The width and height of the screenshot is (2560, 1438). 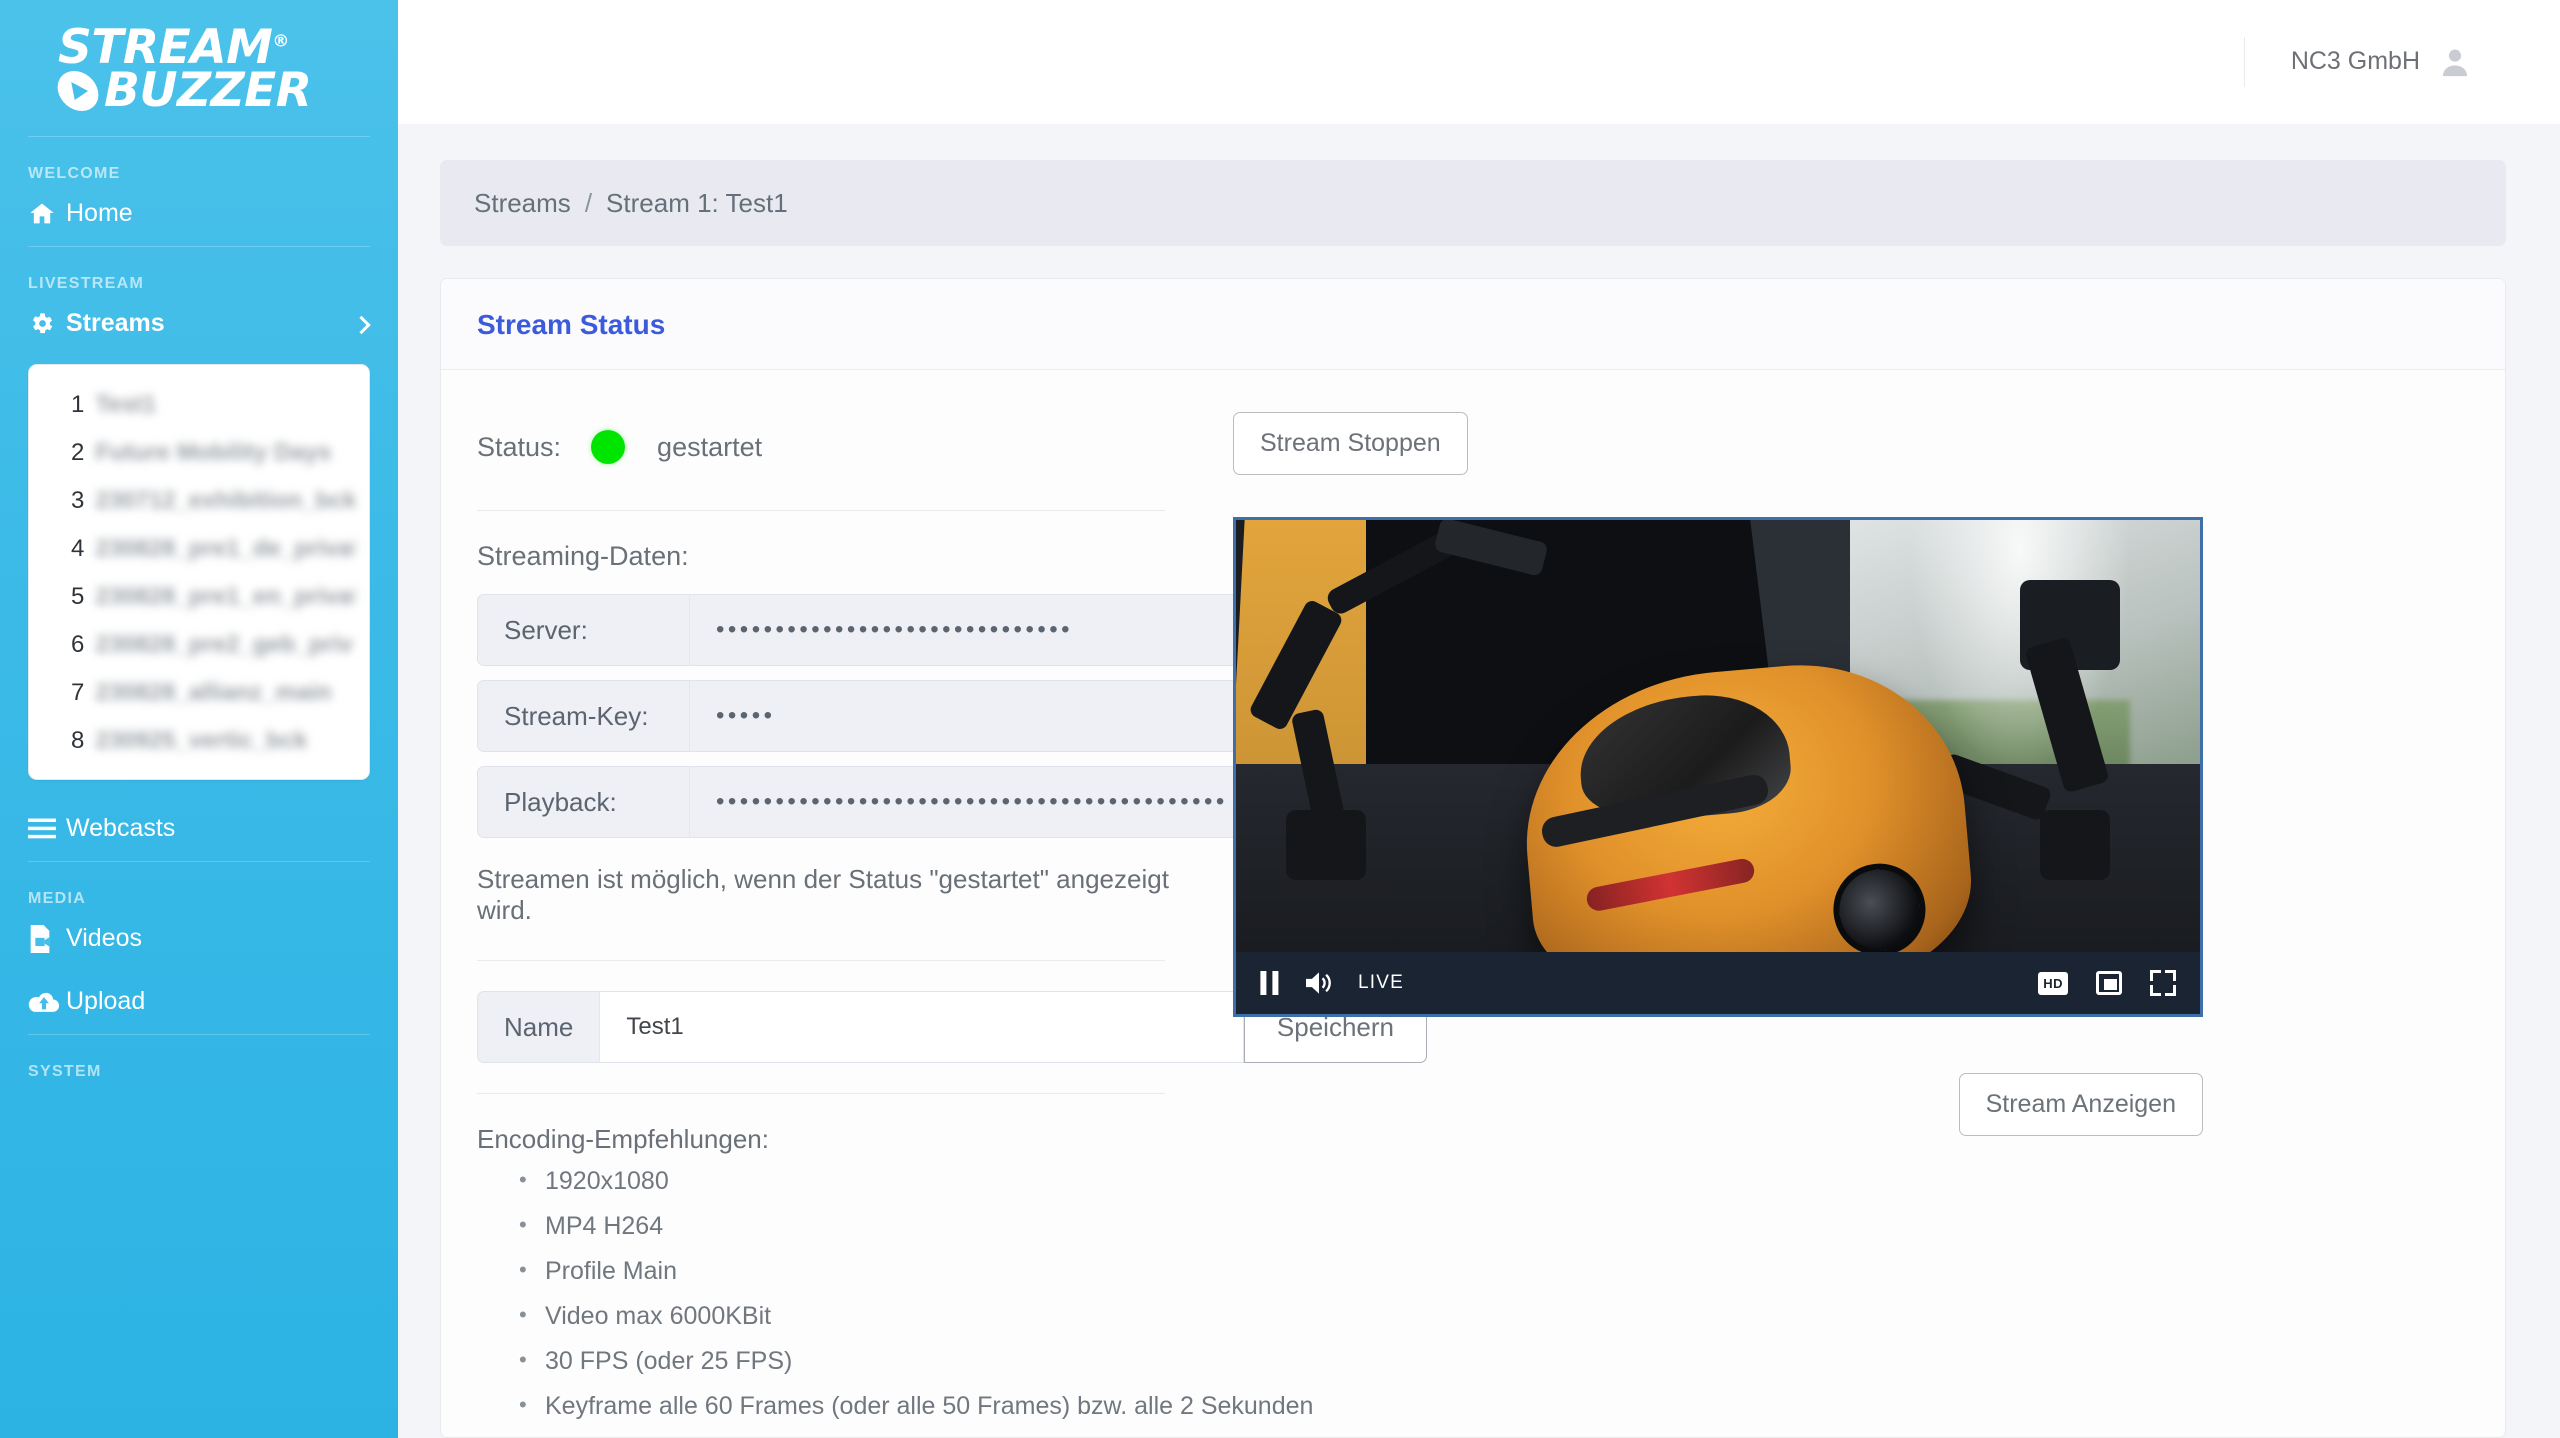 I want to click on list-item: 7 230828_allianz_main, so click(x=199, y=693).